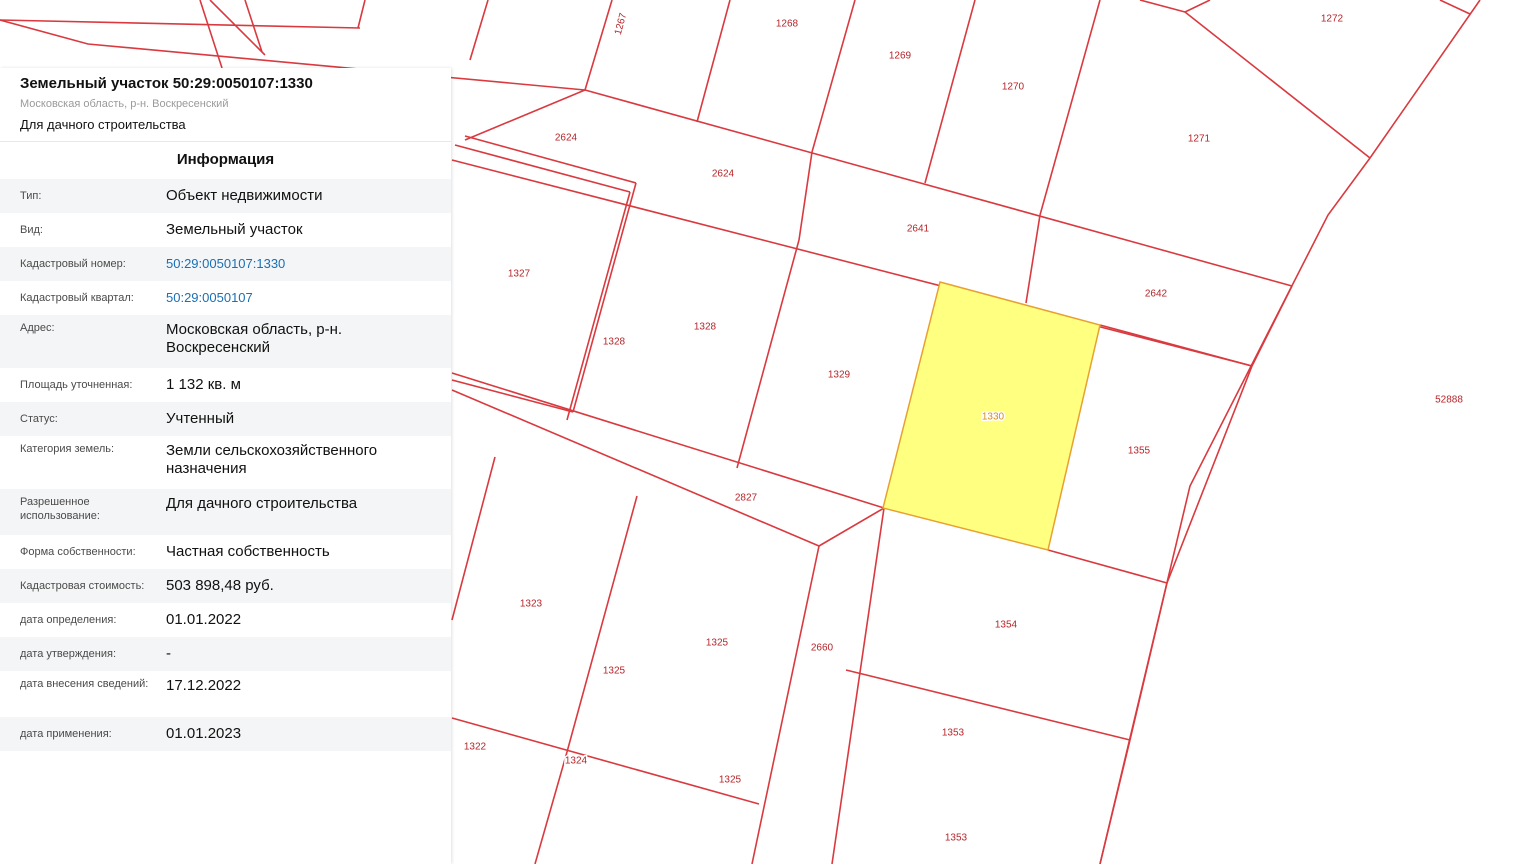  What do you see at coordinates (953, 733) in the screenshot?
I see `parcel-label: 1353` at bounding box center [953, 733].